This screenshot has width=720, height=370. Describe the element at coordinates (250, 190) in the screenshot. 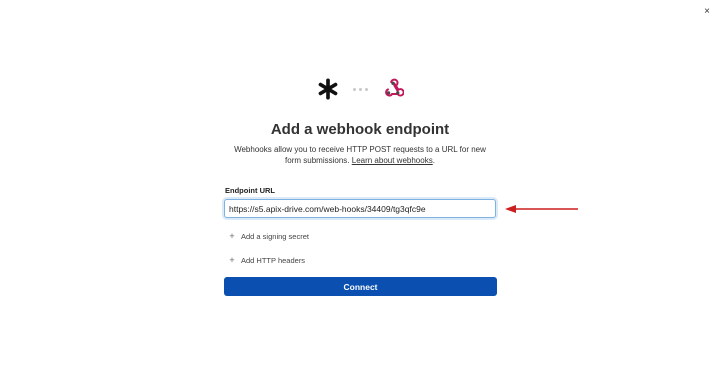

I see `endpoint-url-label: Endpoint URL` at that location.